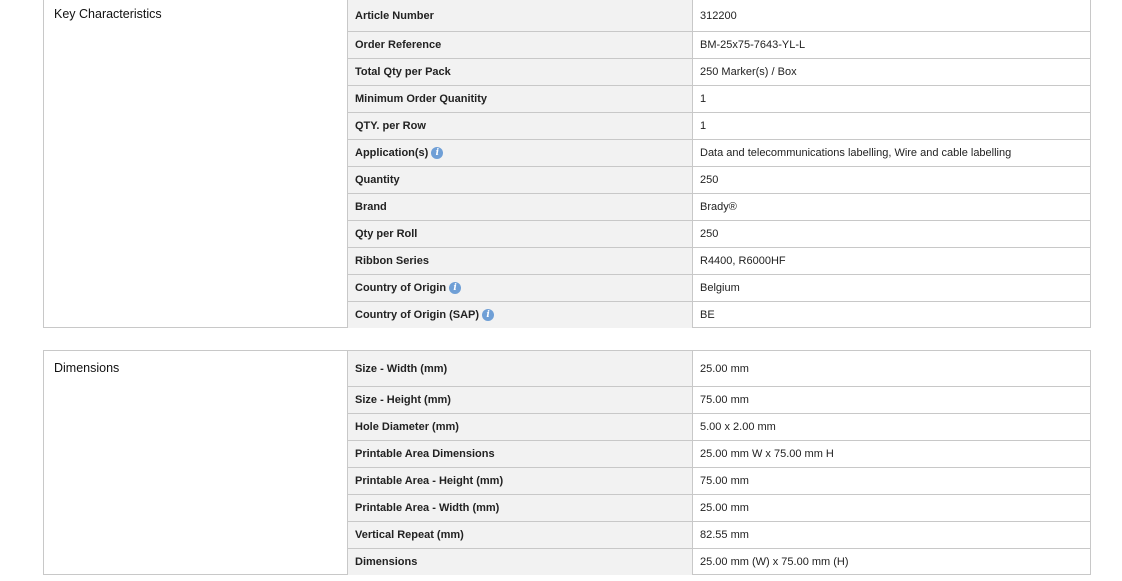 Image resolution: width=1122 pixels, height=581 pixels. Describe the element at coordinates (520, 45) in the screenshot. I see `row-label: Order Reference` at that location.